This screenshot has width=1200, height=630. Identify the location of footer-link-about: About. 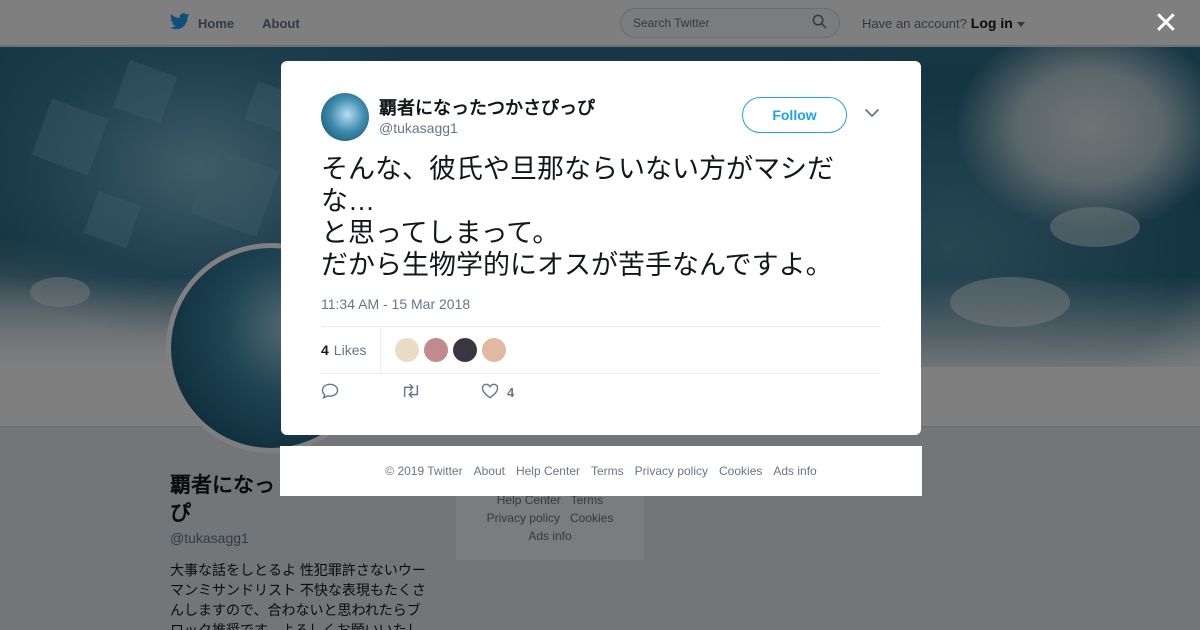
(489, 471).